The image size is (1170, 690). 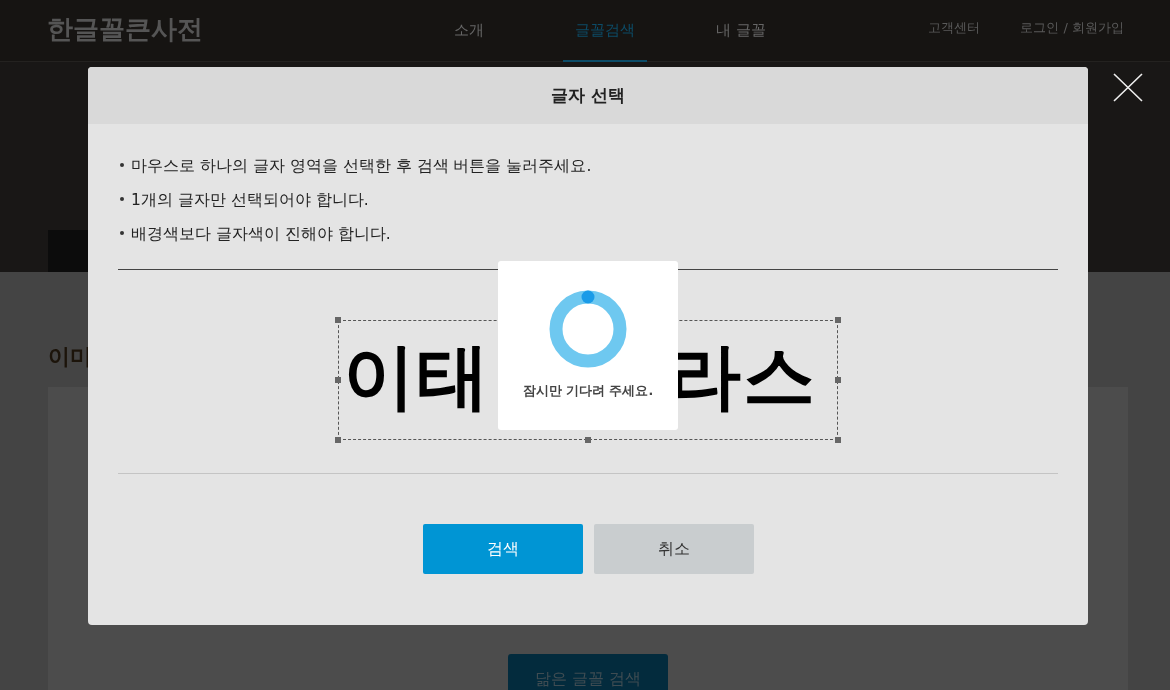 I want to click on site-logo: 한글꼴큰사전, so click(x=125, y=29).